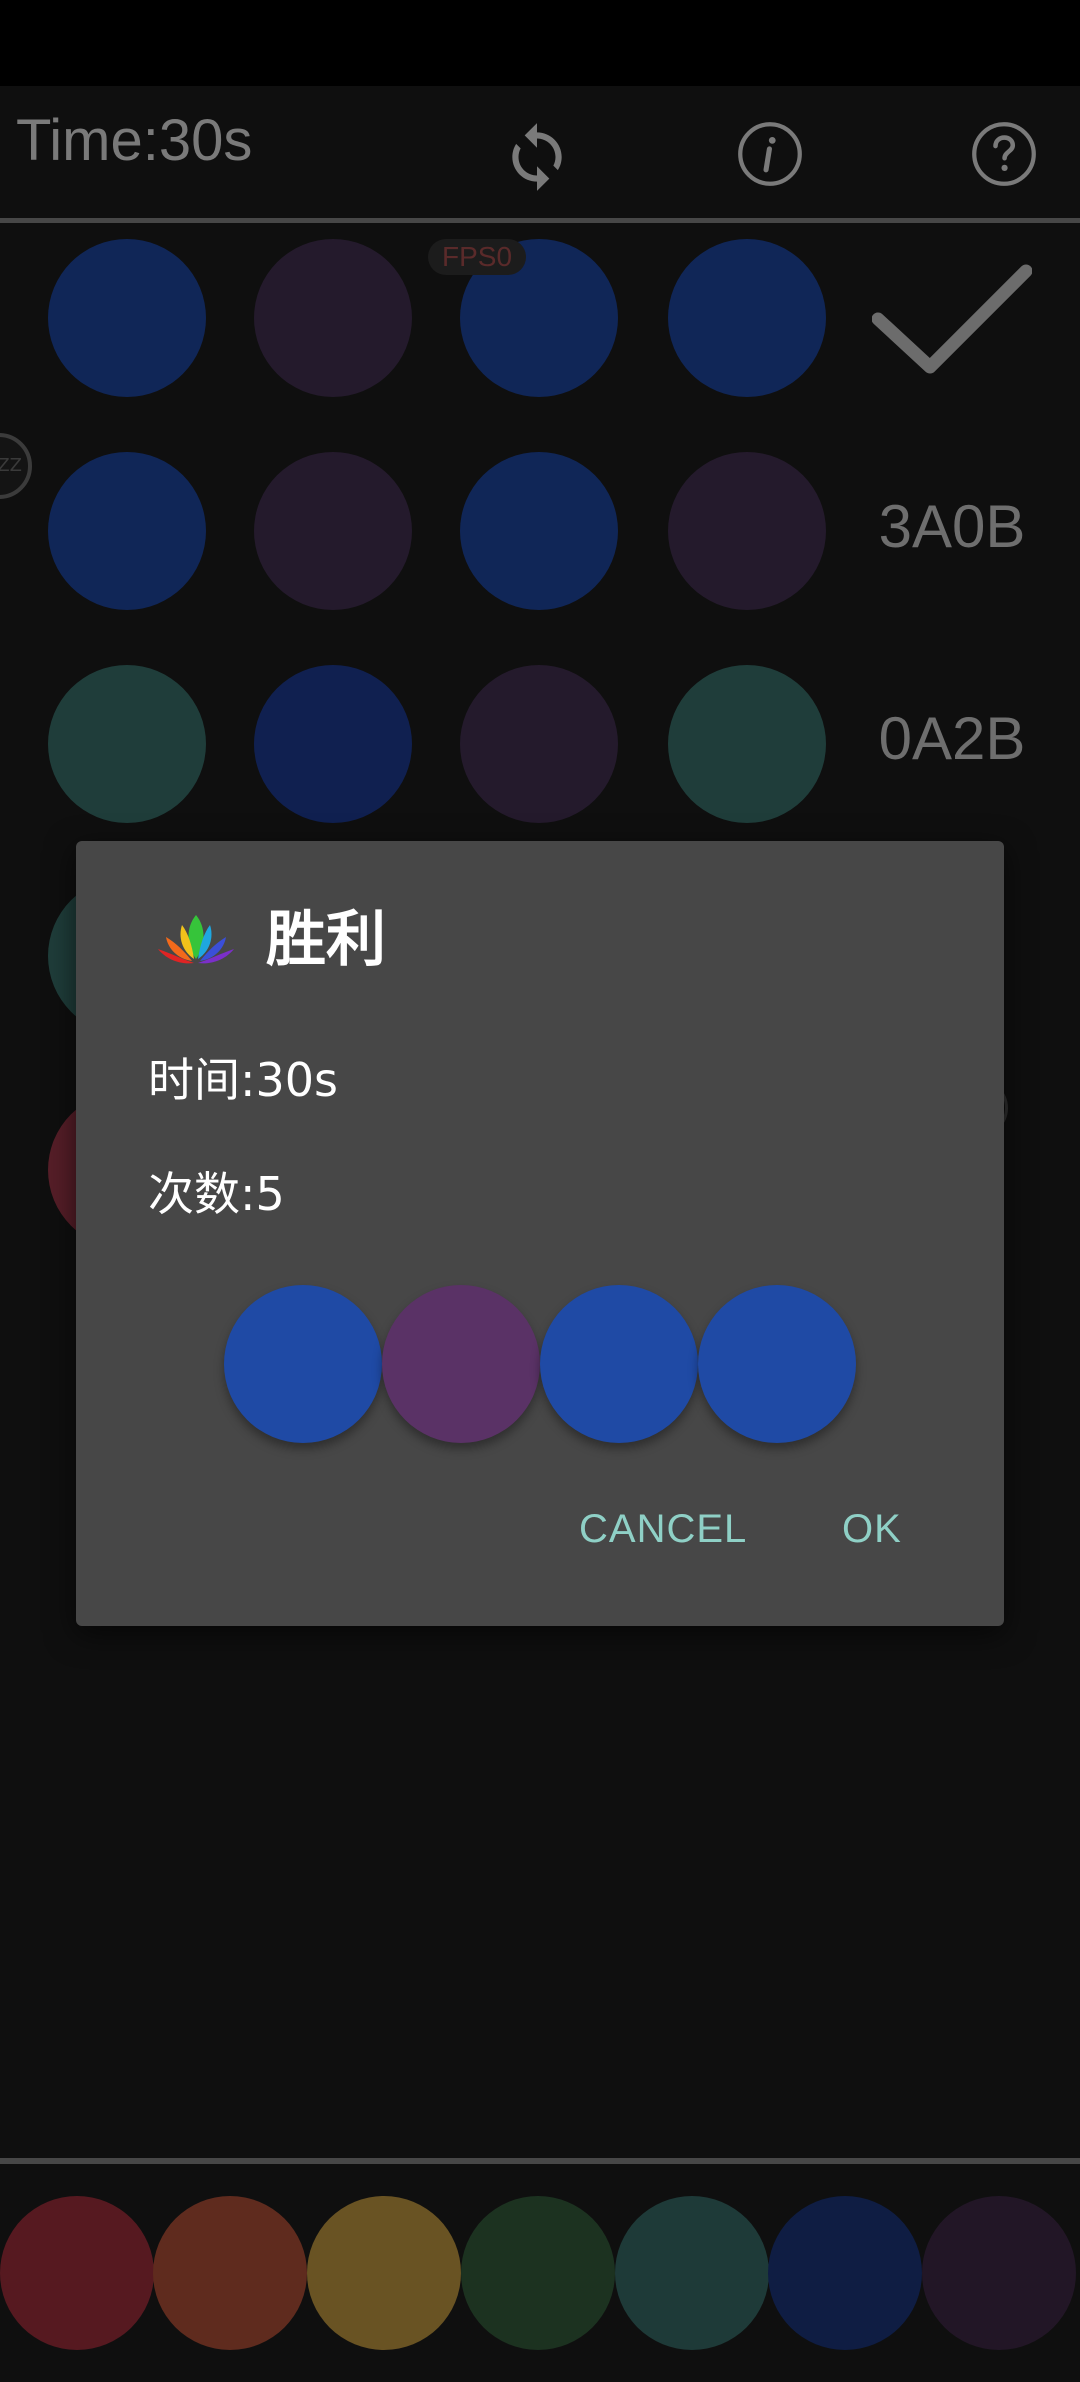  I want to click on checkmark-icon, so click(952, 319).